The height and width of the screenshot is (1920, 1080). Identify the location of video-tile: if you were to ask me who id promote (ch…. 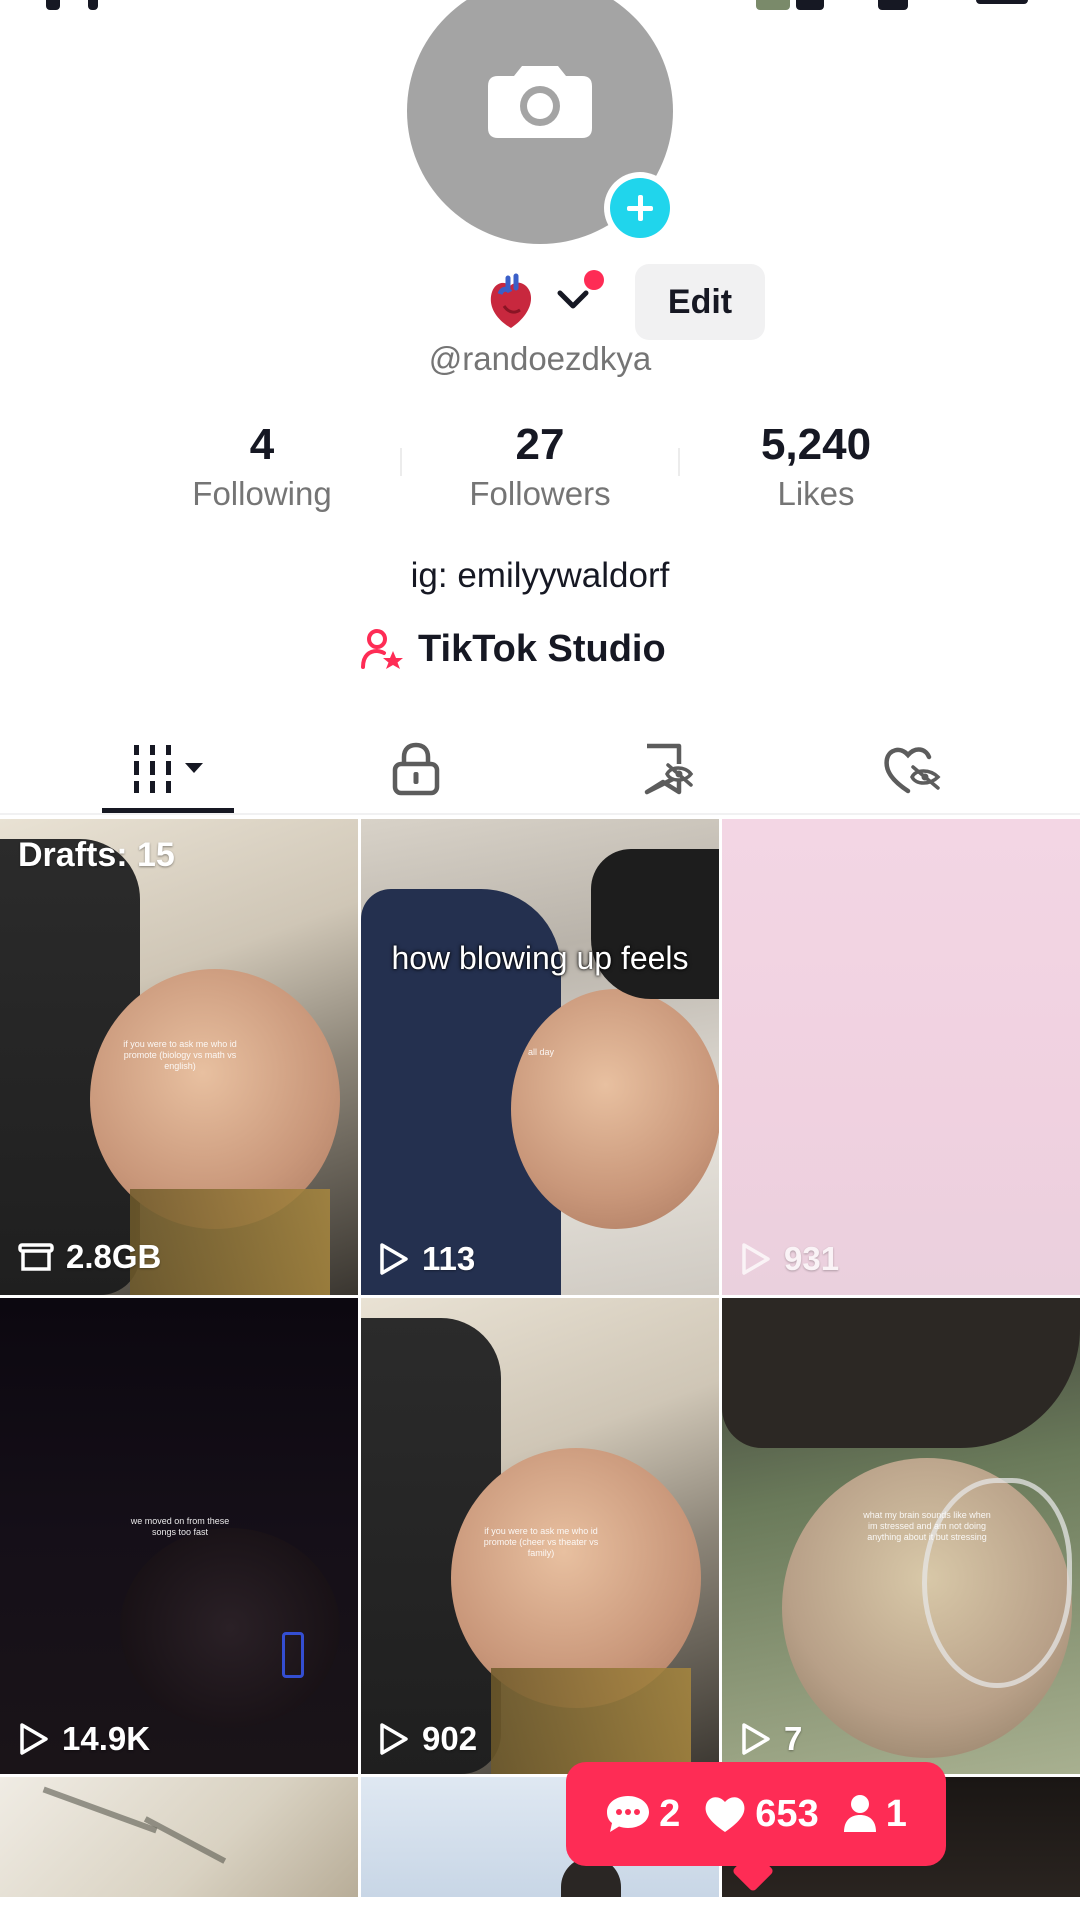
(540, 1536).